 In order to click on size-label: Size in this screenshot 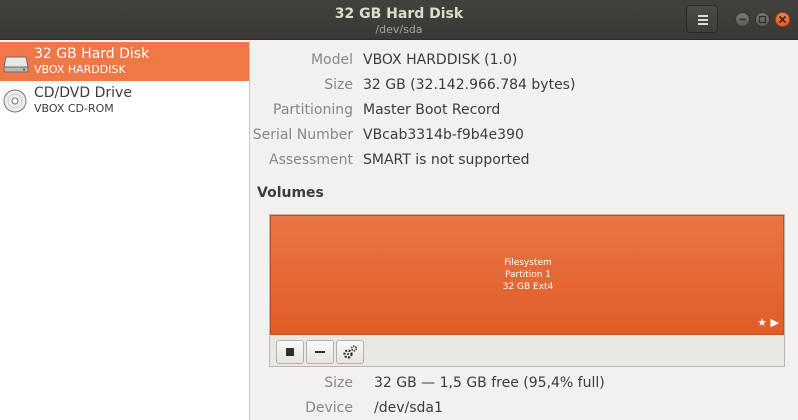, I will do `click(338, 85)`.